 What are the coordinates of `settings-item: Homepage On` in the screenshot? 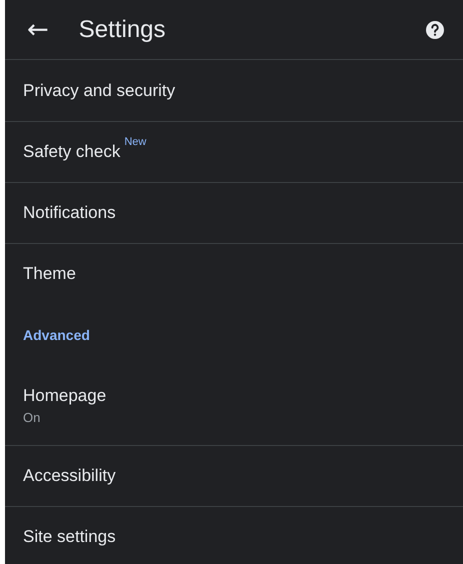 It's located at (234, 405).